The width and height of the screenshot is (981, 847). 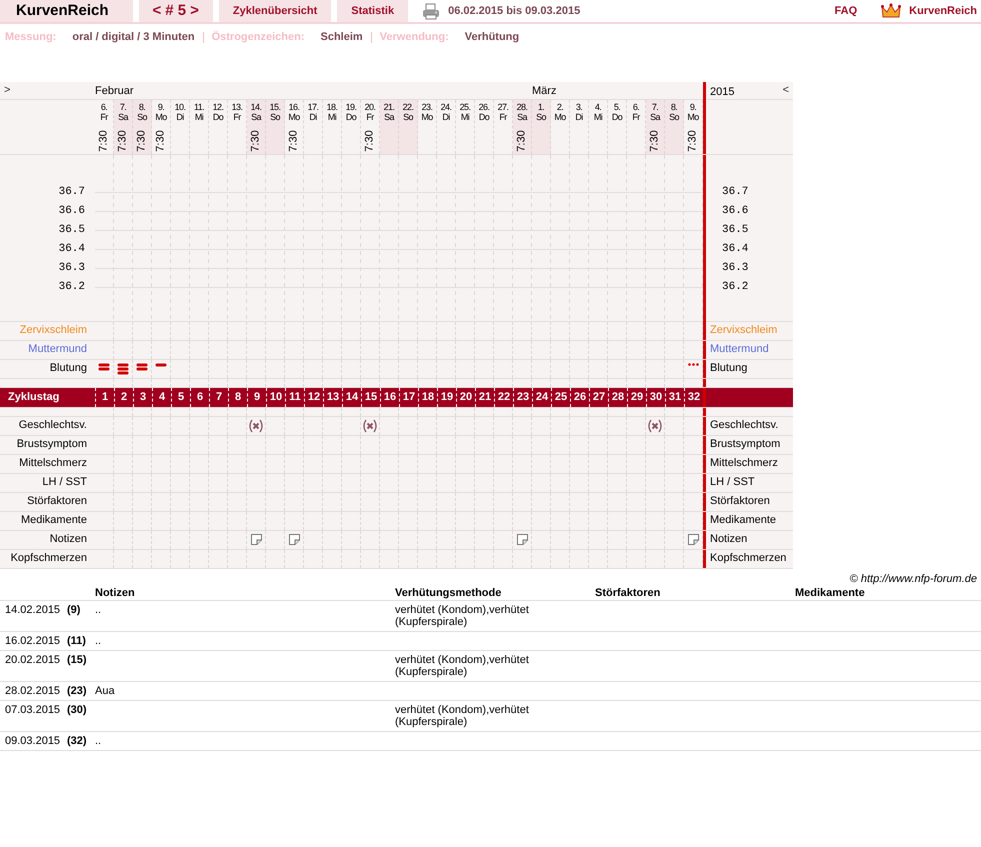 I want to click on note-date: 14.02.2015, so click(x=32, y=610).